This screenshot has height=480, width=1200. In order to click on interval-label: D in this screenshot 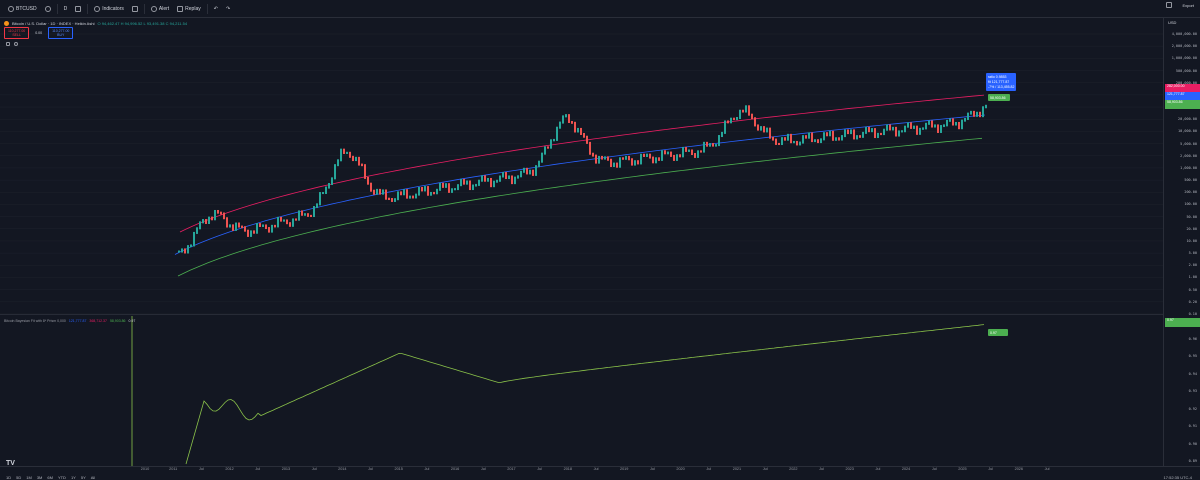, I will do `click(65, 8)`.